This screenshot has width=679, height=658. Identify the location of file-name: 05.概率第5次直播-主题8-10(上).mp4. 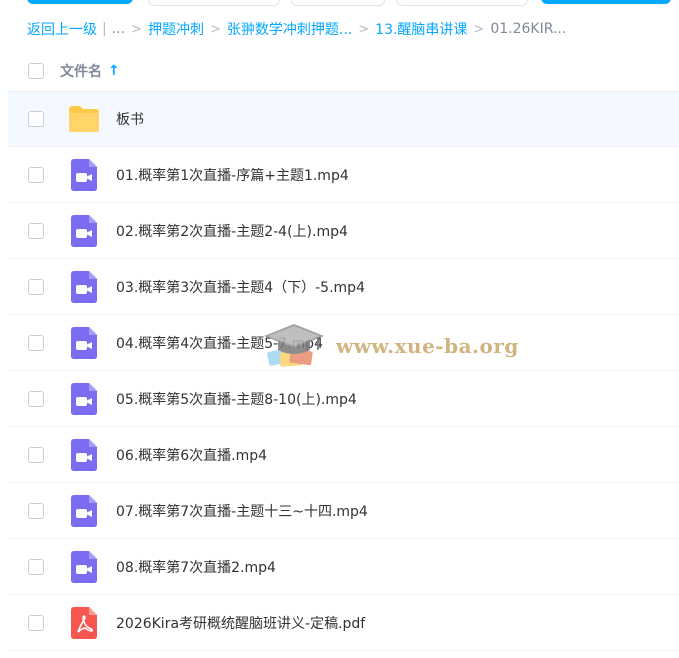
(236, 399).